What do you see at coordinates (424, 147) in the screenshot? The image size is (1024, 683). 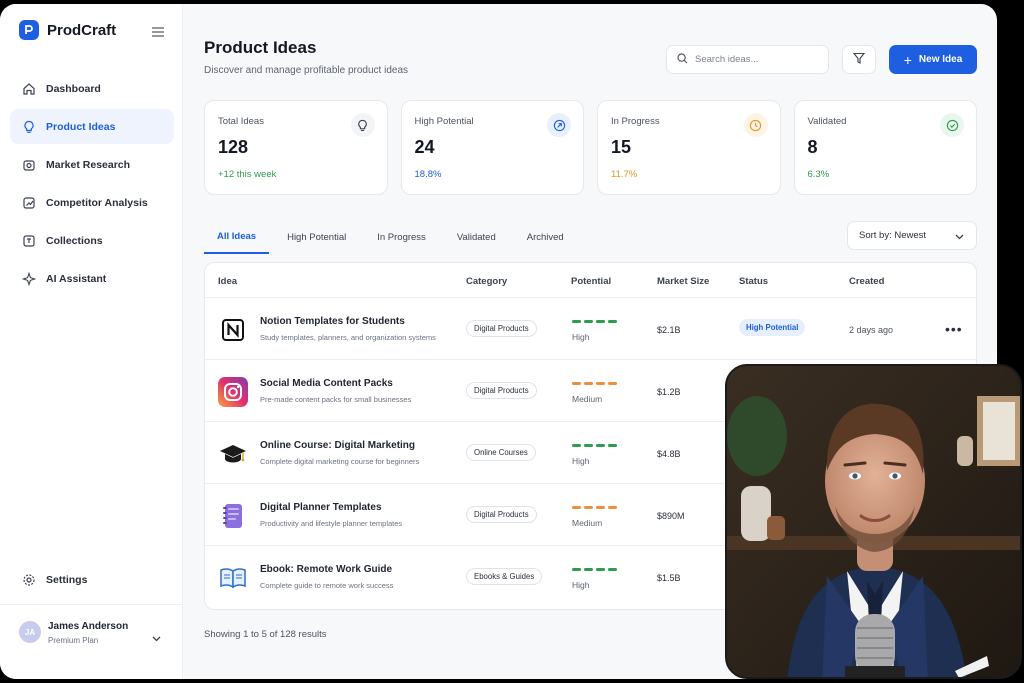 I see `stat-value: 24` at bounding box center [424, 147].